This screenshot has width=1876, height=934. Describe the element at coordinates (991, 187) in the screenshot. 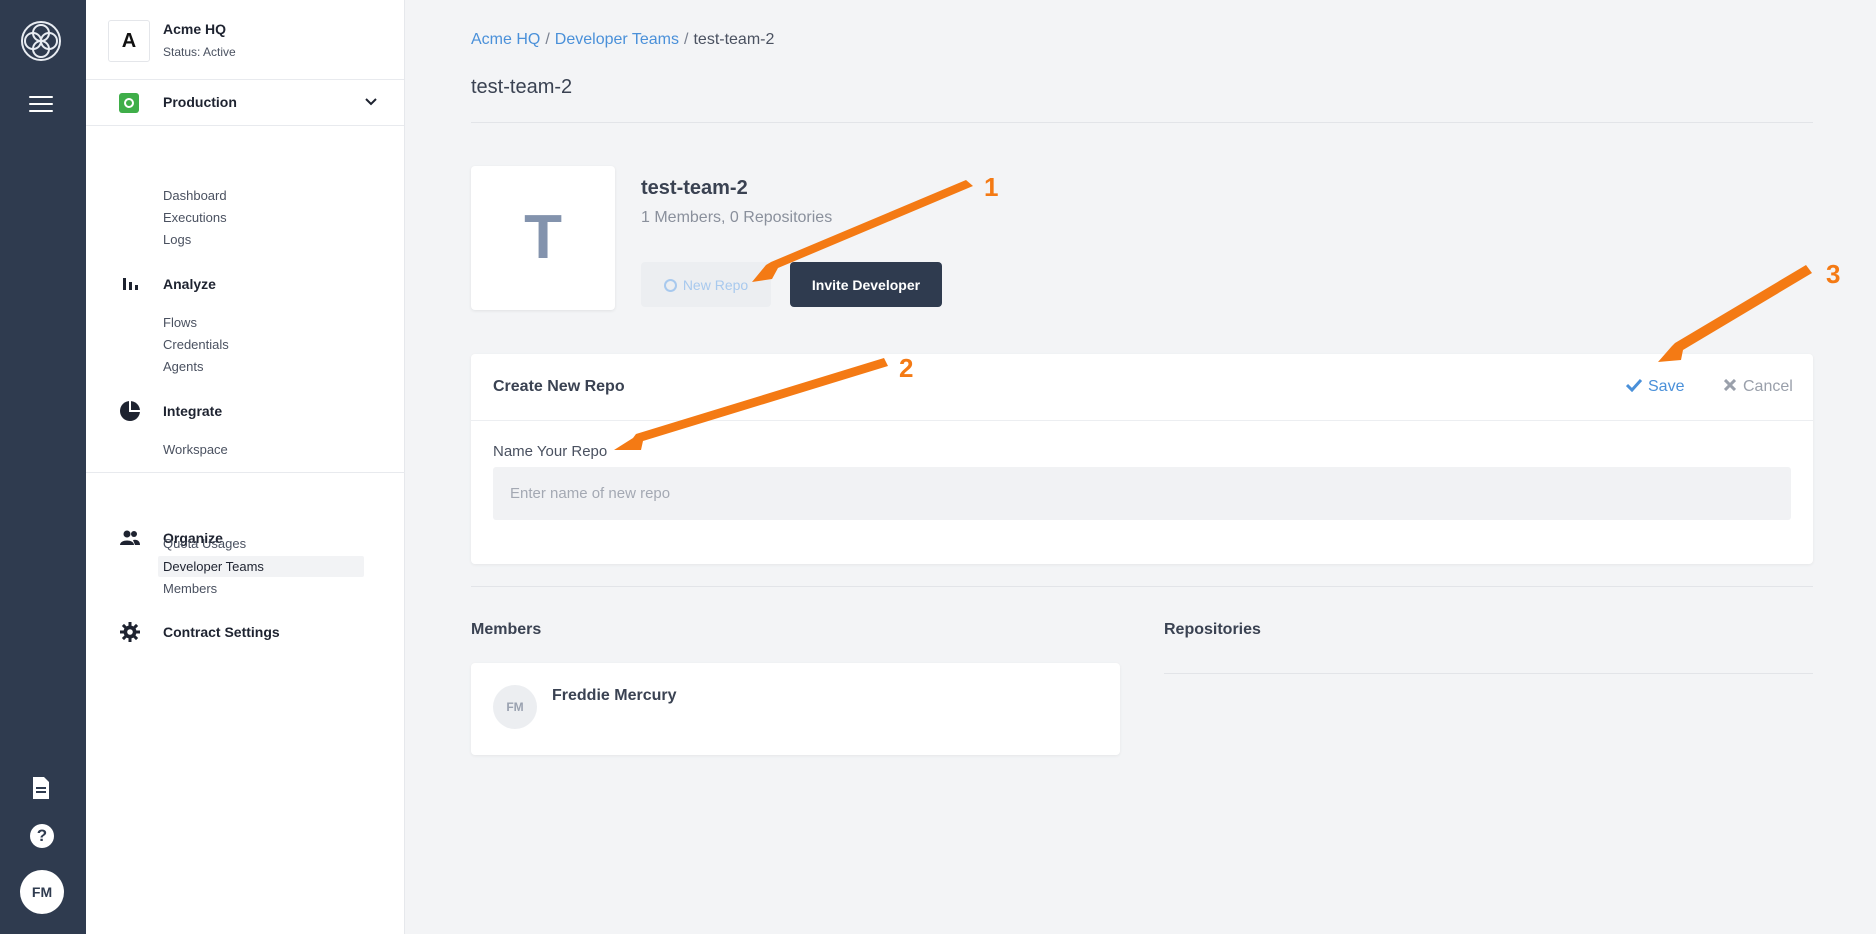

I see `annotation-label-1: 1` at that location.